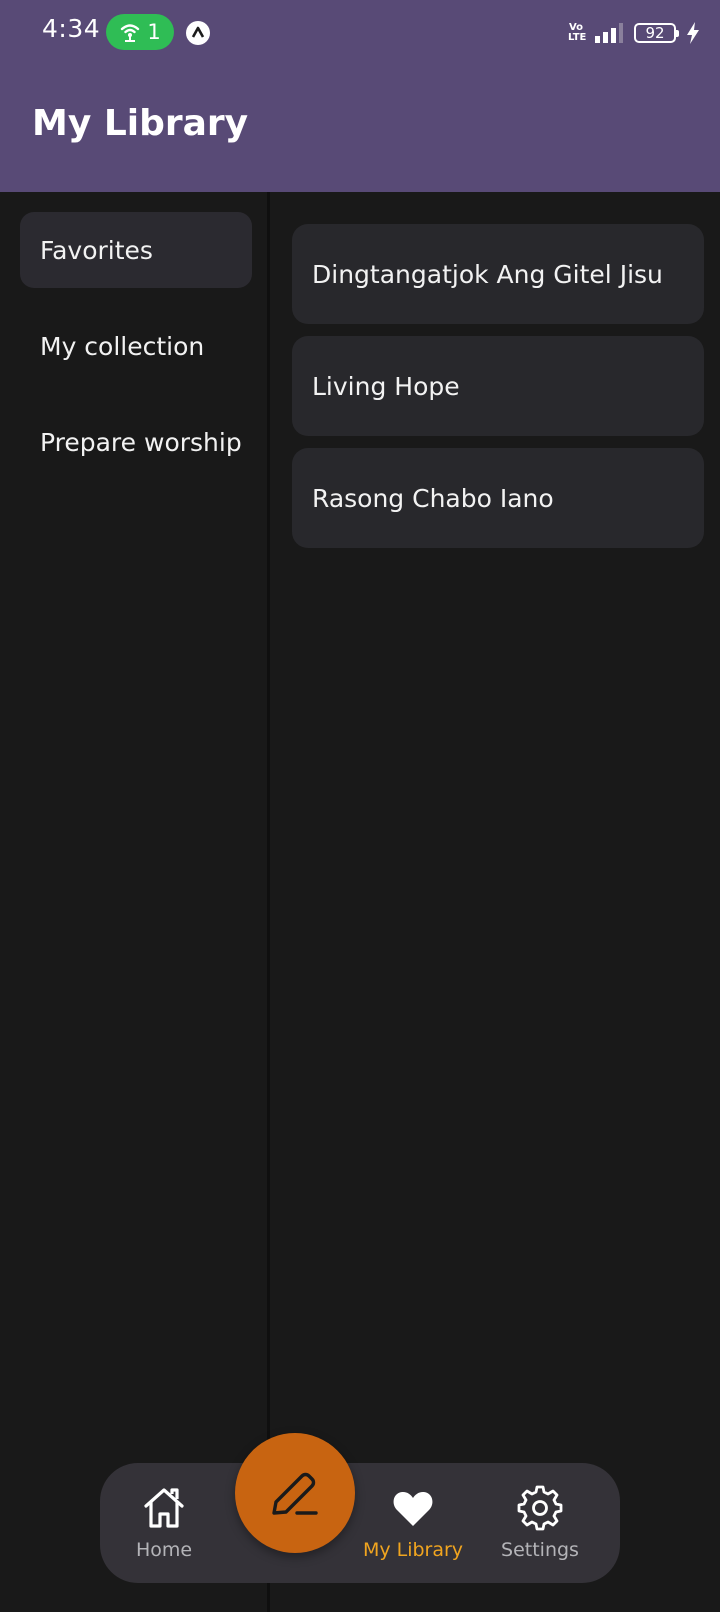 This screenshot has width=720, height=1612. I want to click on status-icons: Vo LTE 92, so click(634, 33).